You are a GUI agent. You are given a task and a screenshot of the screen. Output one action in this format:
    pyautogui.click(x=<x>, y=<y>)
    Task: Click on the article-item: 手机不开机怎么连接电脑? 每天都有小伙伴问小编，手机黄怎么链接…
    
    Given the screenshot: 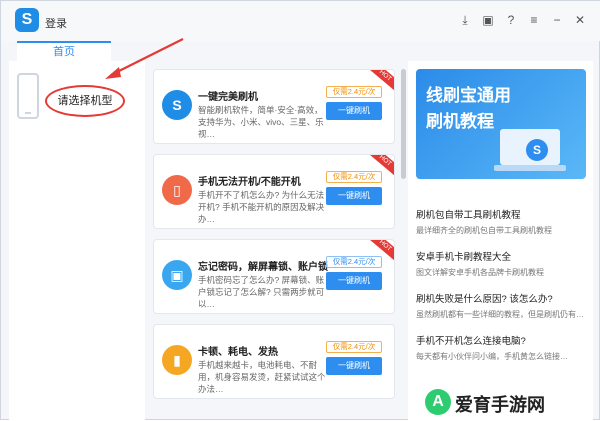 What is the action you would take?
    pyautogui.click(x=502, y=347)
    